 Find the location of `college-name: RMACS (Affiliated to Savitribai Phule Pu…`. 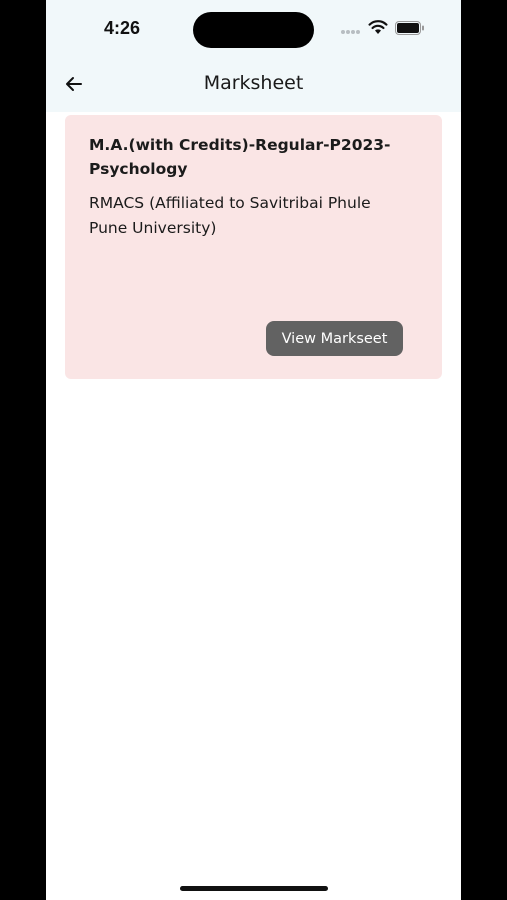

college-name: RMACS (Affiliated to Savitribai Phule Pu… is located at coordinates (230, 215).